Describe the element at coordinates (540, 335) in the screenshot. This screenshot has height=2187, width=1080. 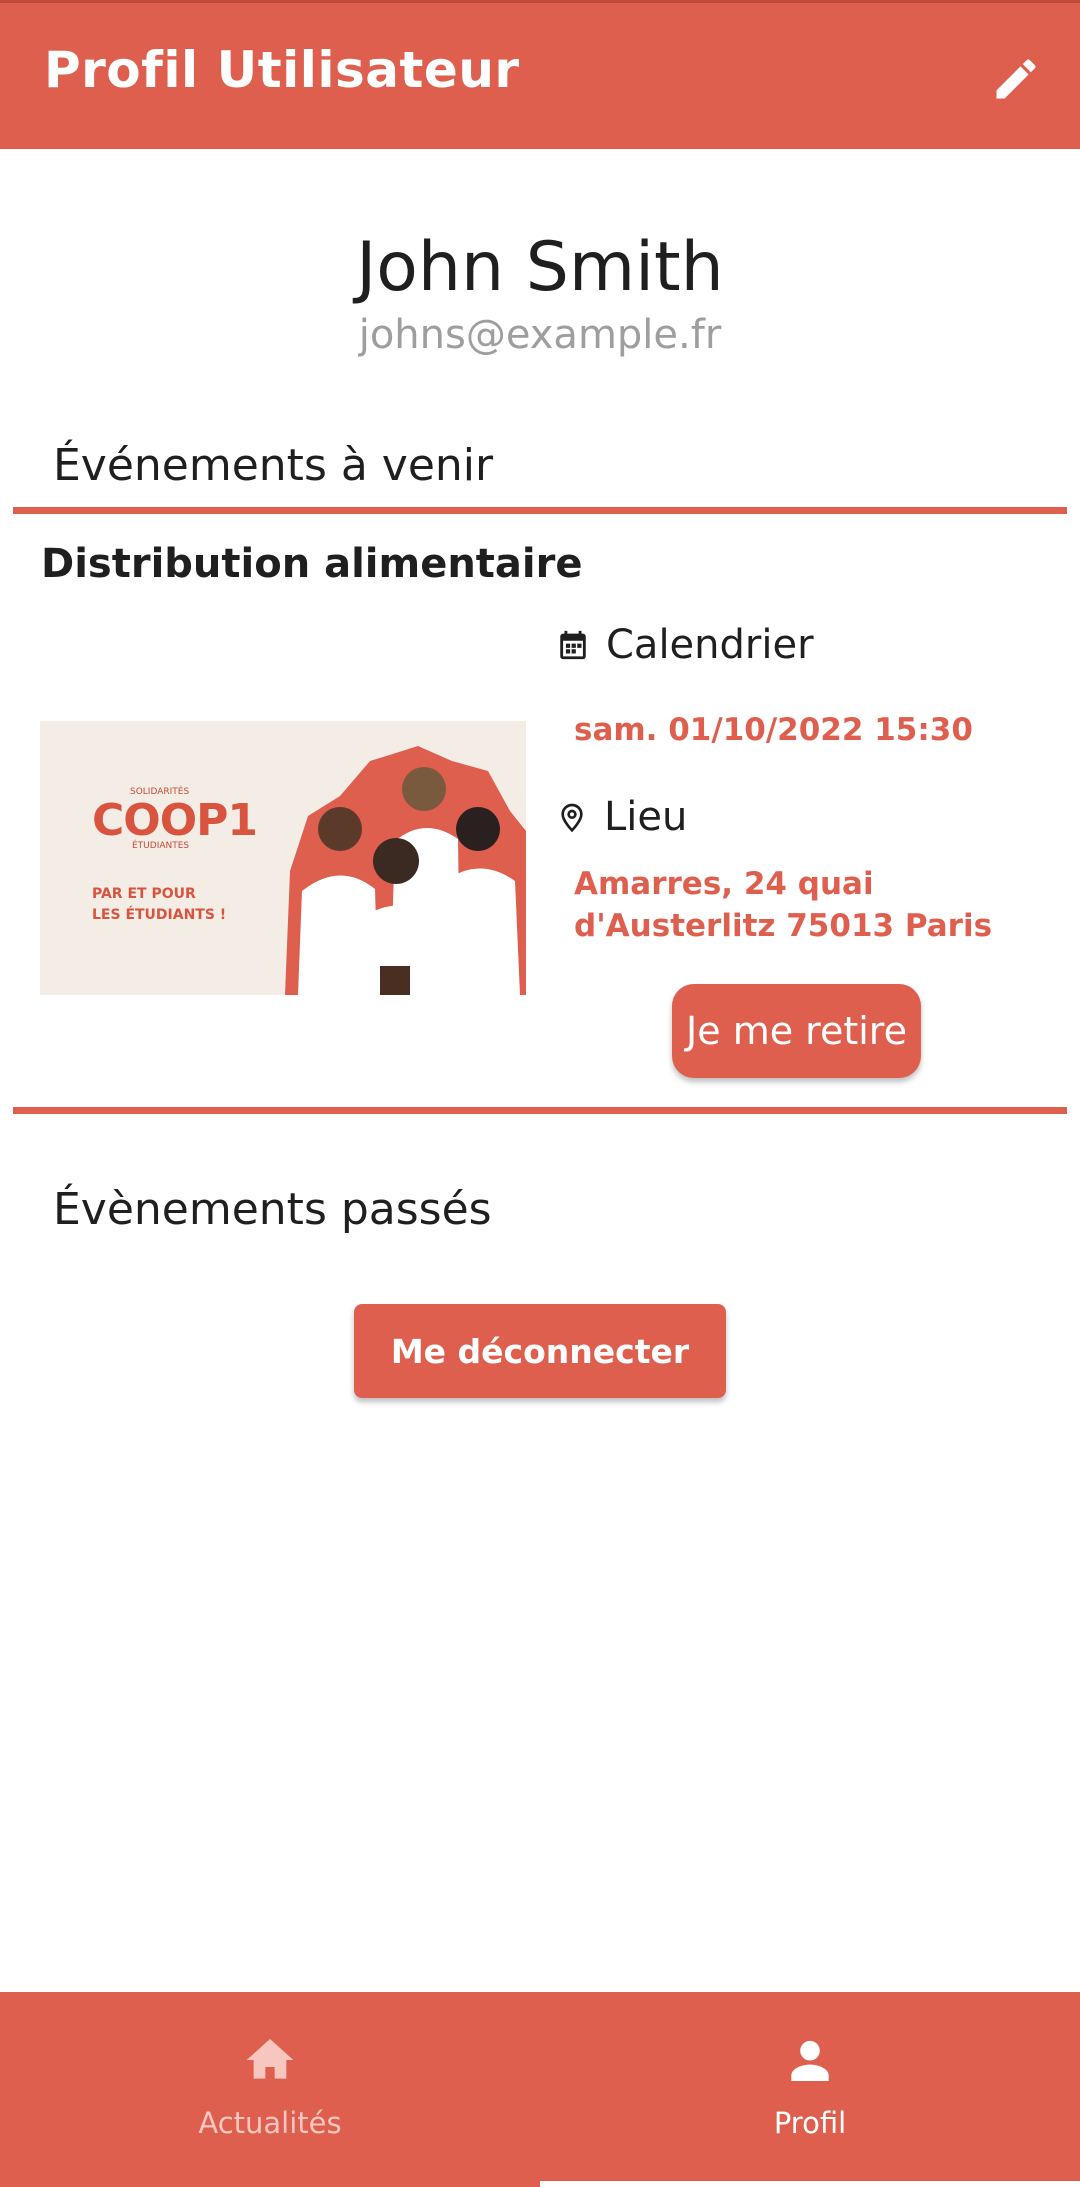
I see `user-email: johns@example.fr` at that location.